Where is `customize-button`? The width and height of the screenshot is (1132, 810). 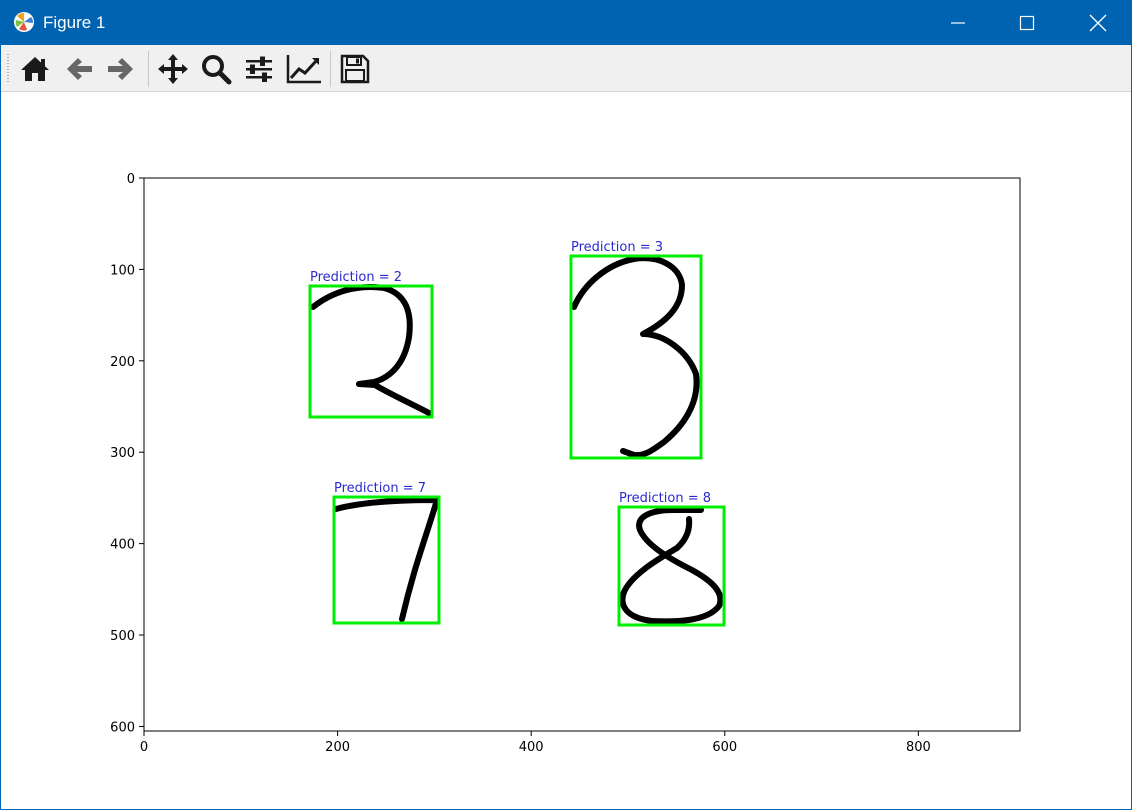 customize-button is located at coordinates (302, 69).